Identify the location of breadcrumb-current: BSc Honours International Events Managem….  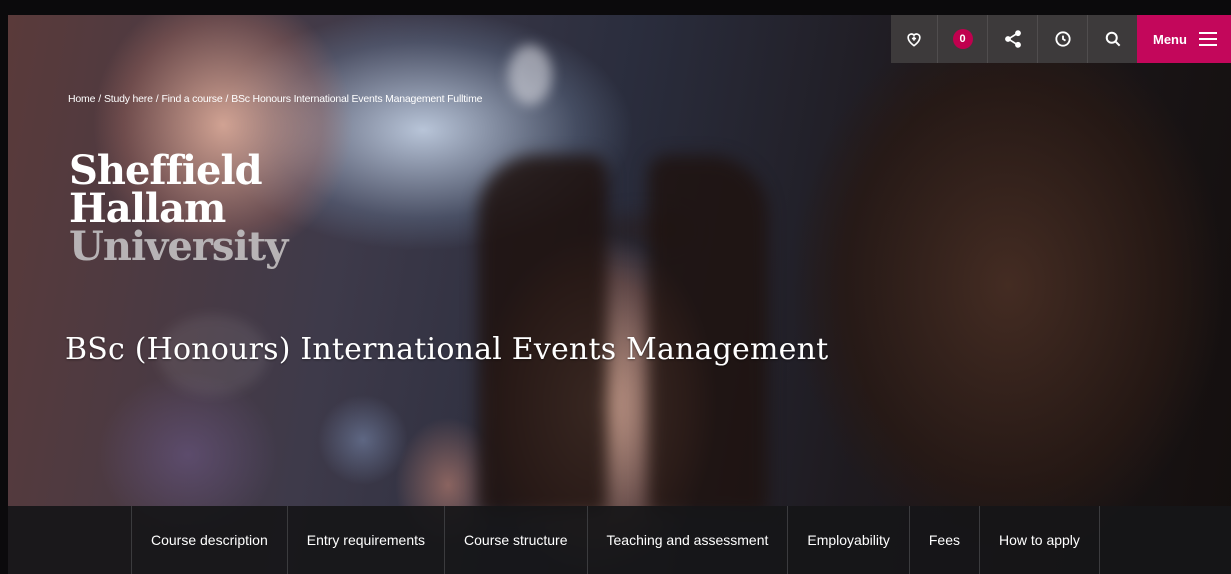
(357, 99).